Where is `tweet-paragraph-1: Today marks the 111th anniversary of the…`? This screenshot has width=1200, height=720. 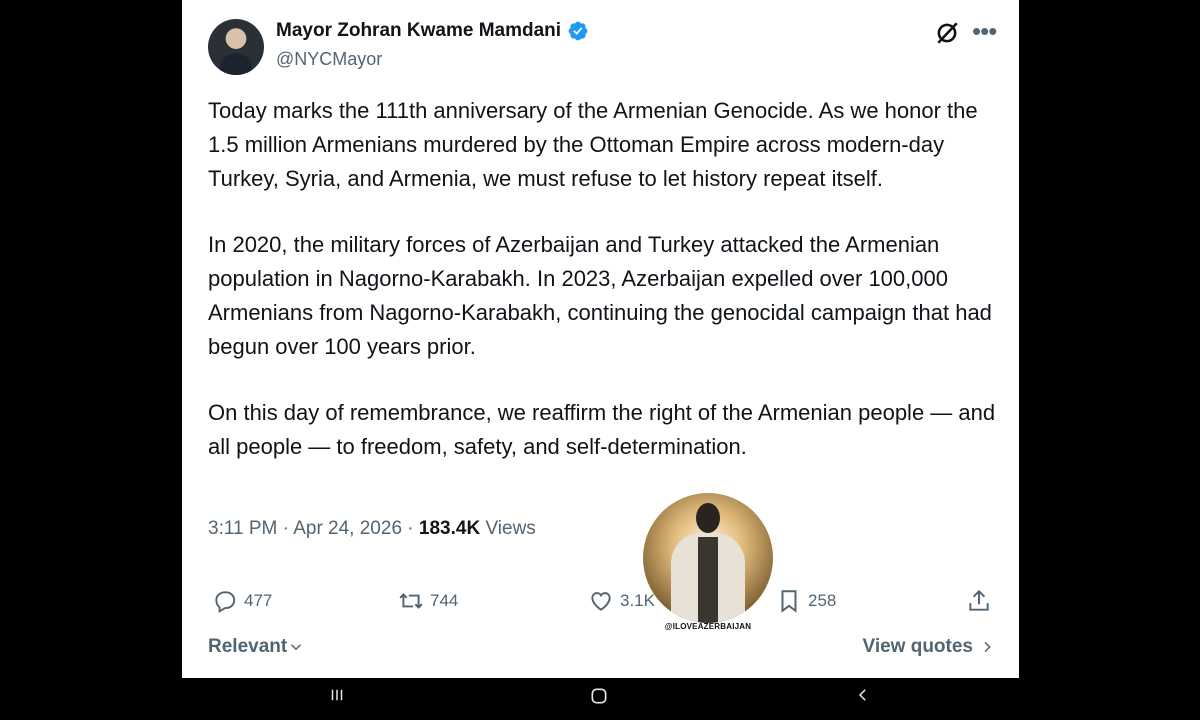
tweet-paragraph-1: Today marks the 111th anniversary of the… is located at coordinates (593, 144).